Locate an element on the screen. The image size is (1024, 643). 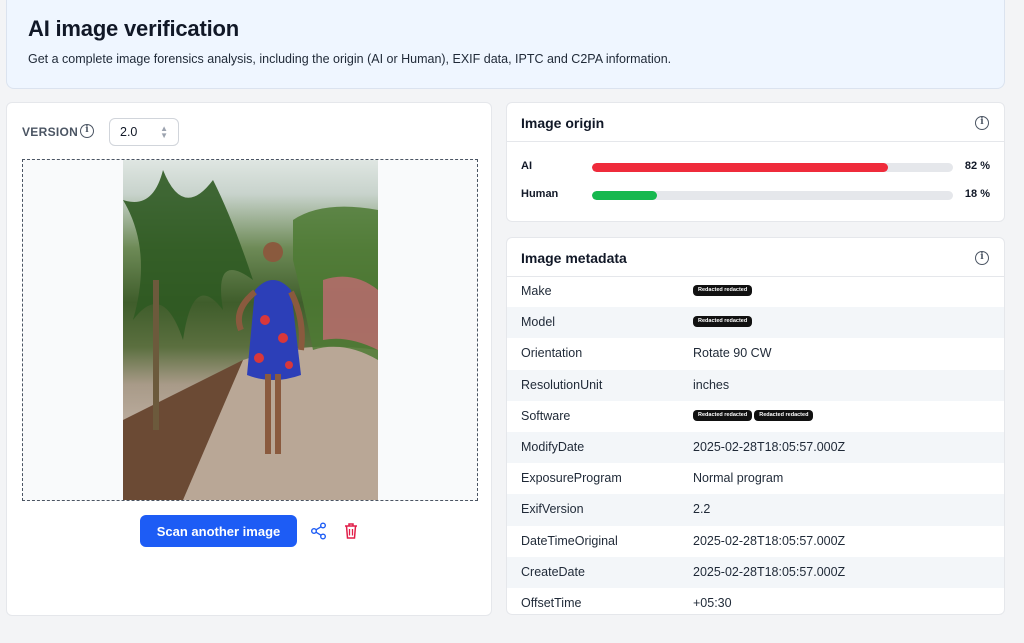
origin-row-human: Human 18 % is located at coordinates (755, 195).